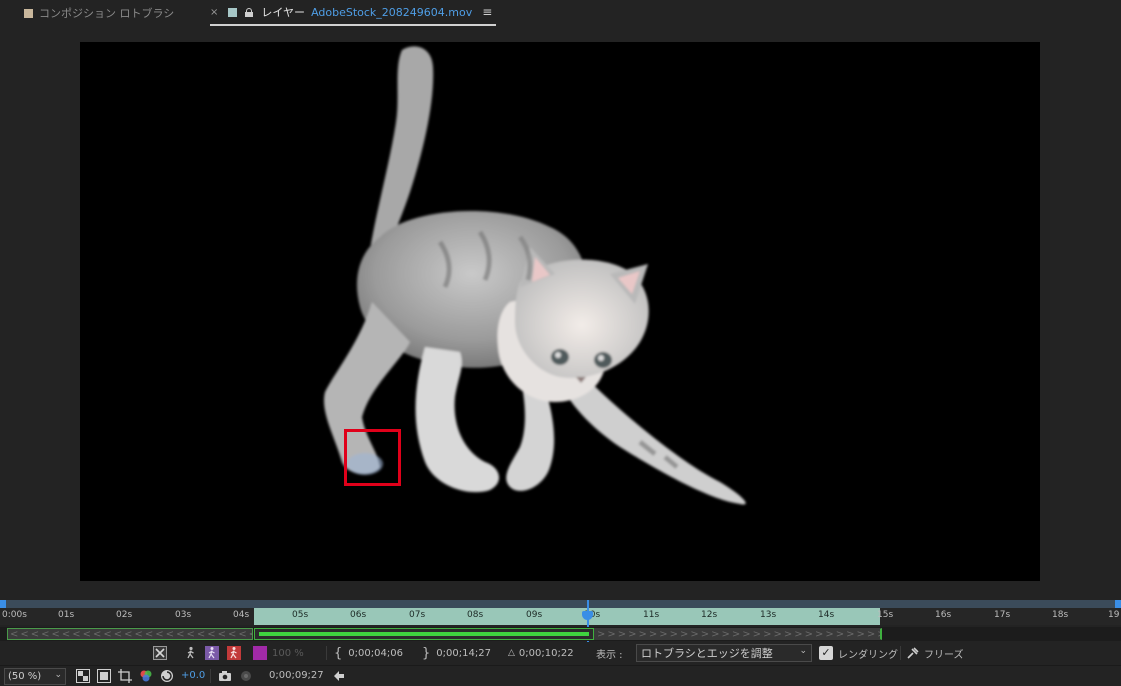  What do you see at coordinates (225, 676) in the screenshot?
I see `camera-icon` at bounding box center [225, 676].